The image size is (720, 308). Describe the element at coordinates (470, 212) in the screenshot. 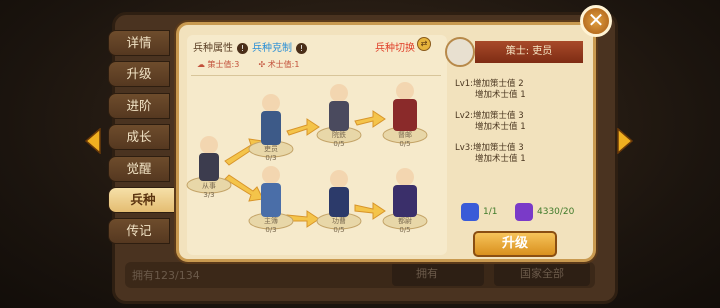

I see `book-icon` at that location.